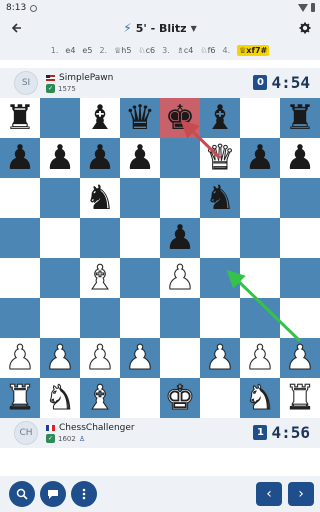 The height and width of the screenshot is (512, 320). What do you see at coordinates (122, 50) in the screenshot?
I see `move-white: ♕h5` at bounding box center [122, 50].